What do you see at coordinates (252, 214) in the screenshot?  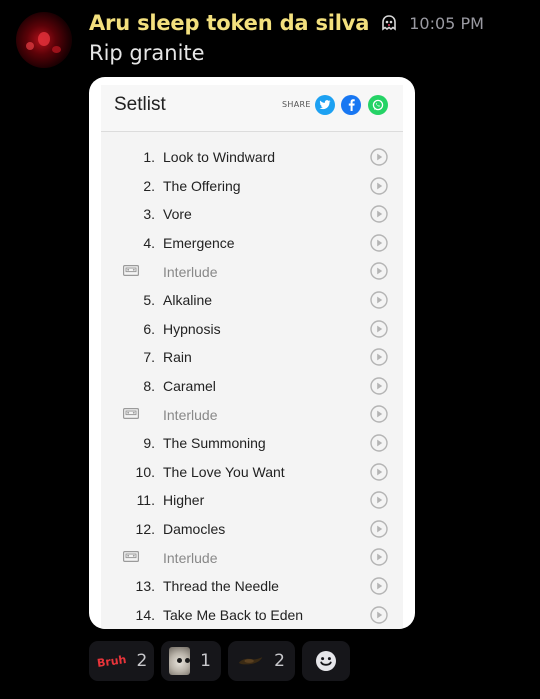 I see `song-row: 3. Vore` at bounding box center [252, 214].